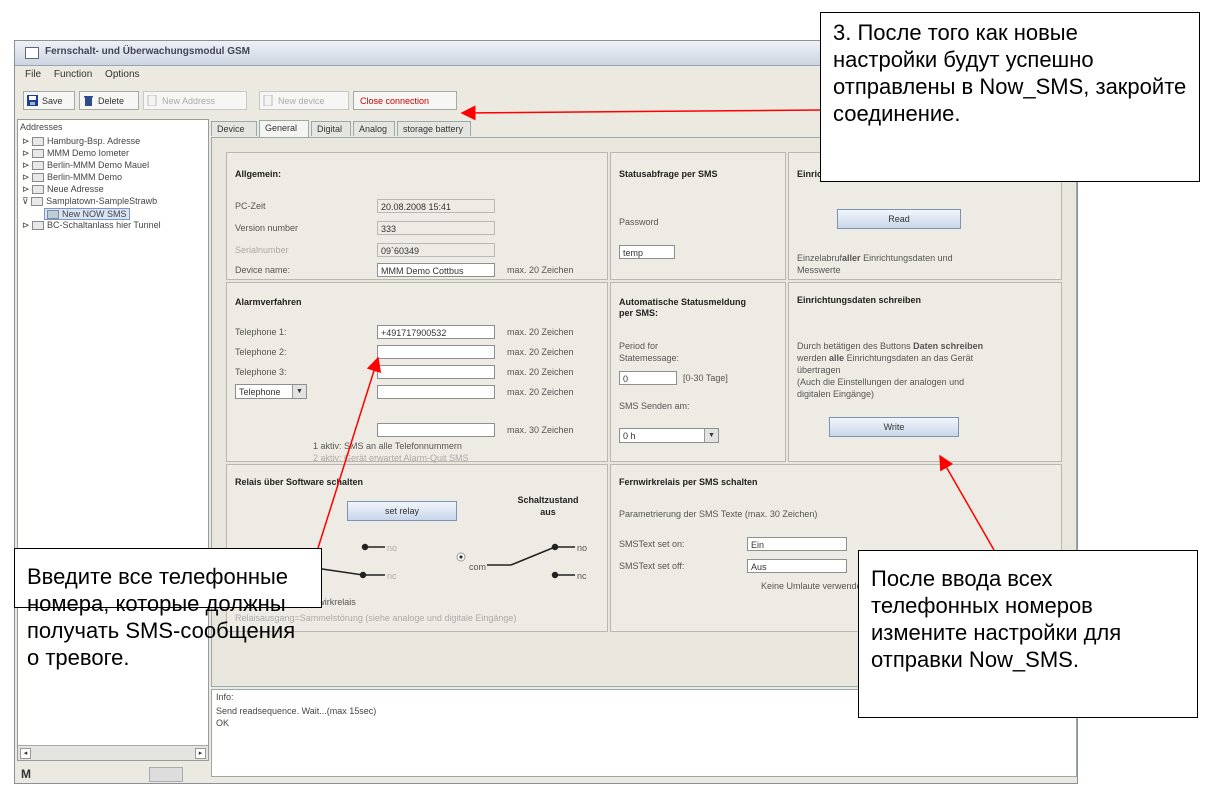 The image size is (1206, 786). I want to click on arrow-to-close-connection, so click(640, 113).